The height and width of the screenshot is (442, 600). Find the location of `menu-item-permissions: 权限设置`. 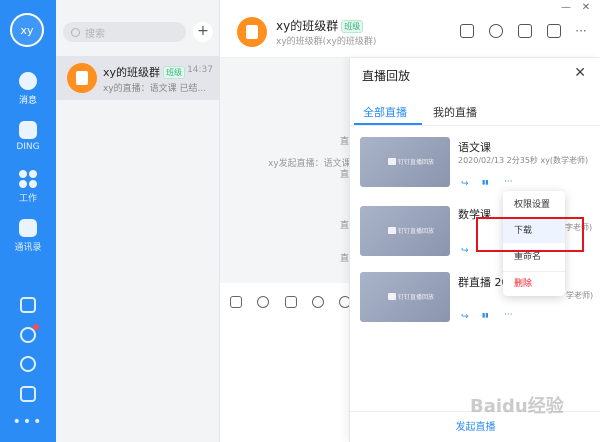

menu-item-permissions: 权限设置 is located at coordinates (534, 205).